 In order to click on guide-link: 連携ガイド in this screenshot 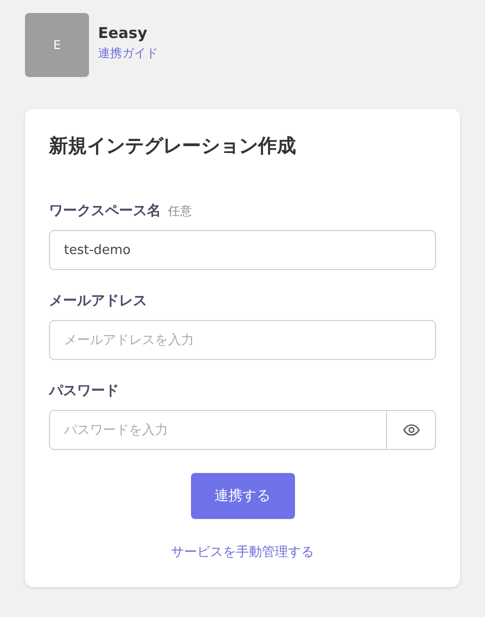, I will do `click(128, 53)`.